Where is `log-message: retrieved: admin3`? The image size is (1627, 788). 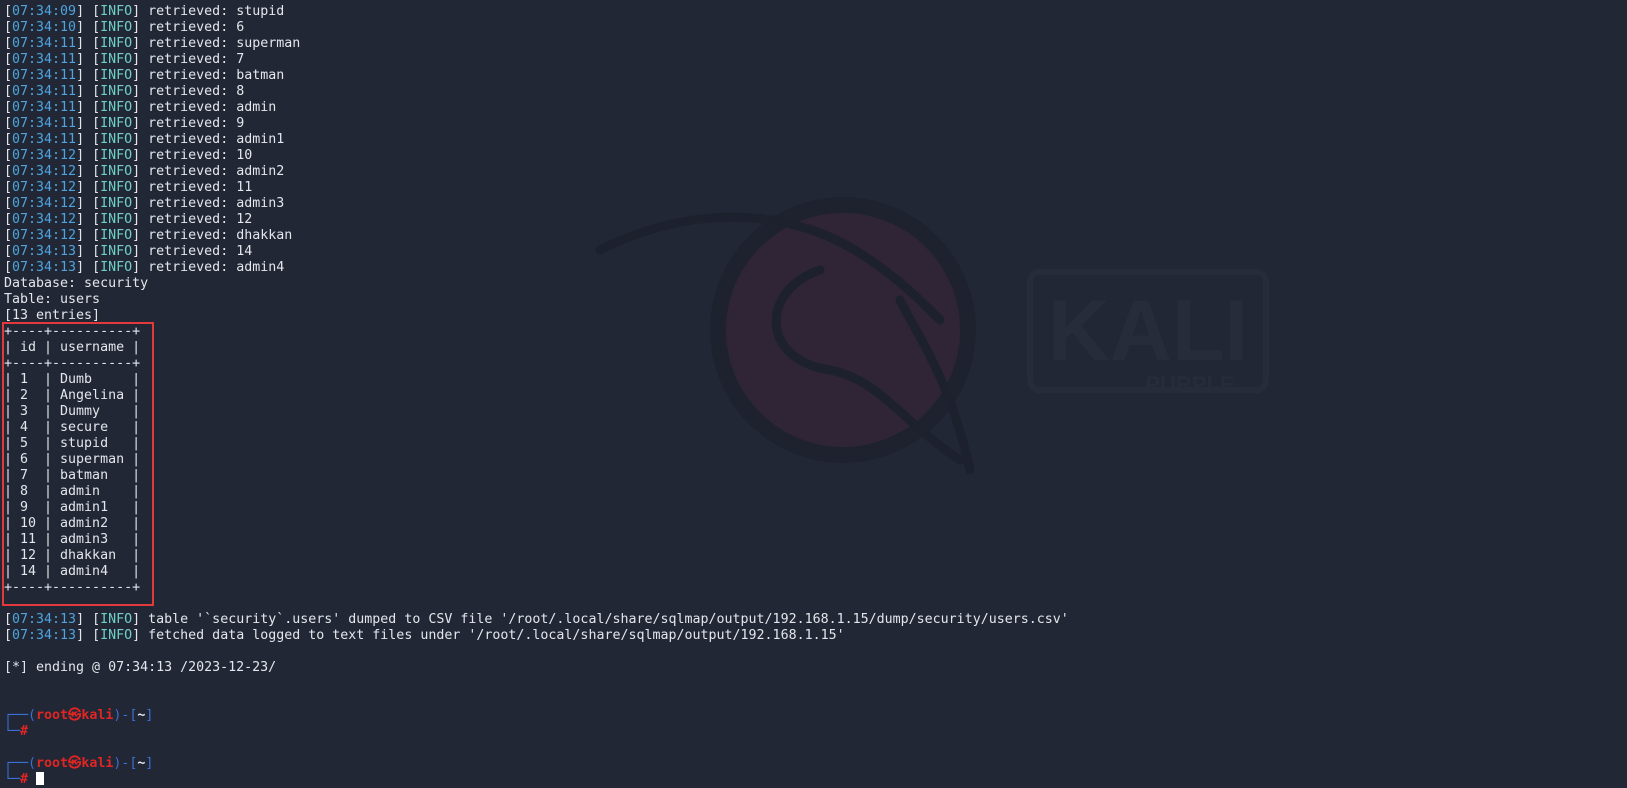 log-message: retrieved: admin3 is located at coordinates (216, 203).